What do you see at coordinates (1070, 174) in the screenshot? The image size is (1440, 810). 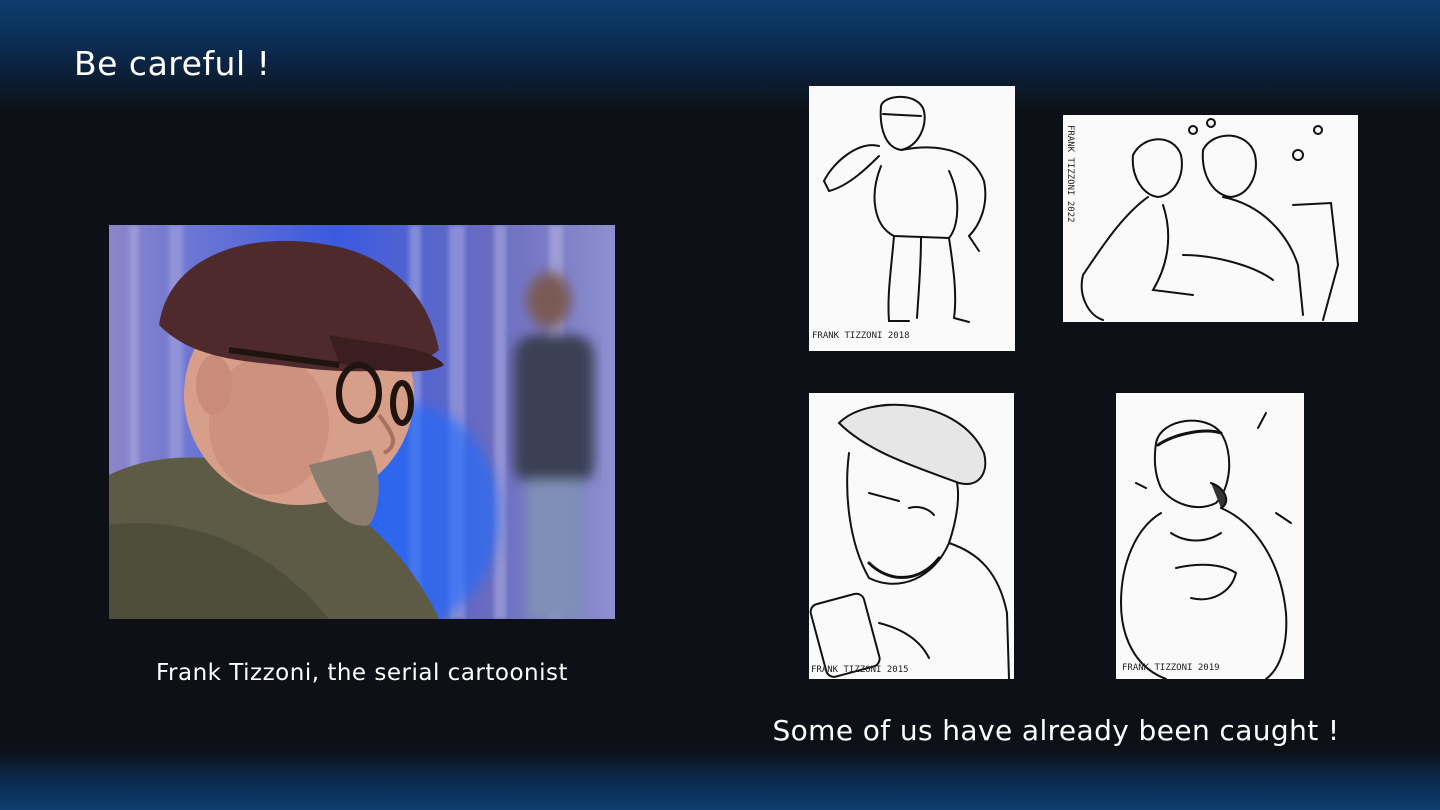 I see `sketch-signature: FRANK TIZZONI 2022` at bounding box center [1070, 174].